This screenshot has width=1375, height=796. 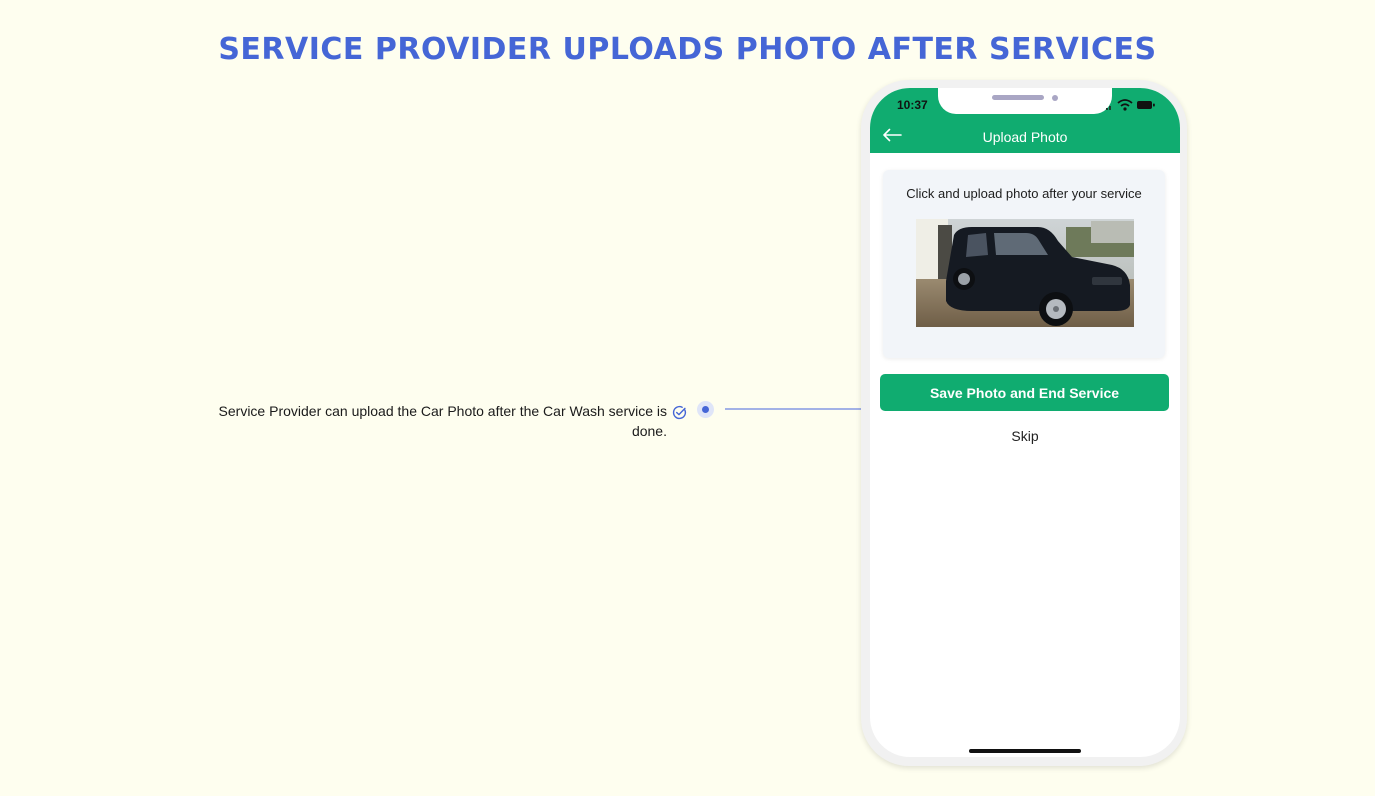 What do you see at coordinates (705, 409) in the screenshot?
I see `callout-dot-marker` at bounding box center [705, 409].